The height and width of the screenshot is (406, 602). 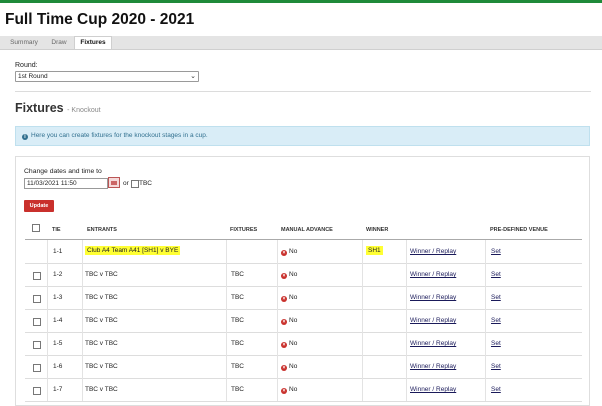 What do you see at coordinates (39, 206) in the screenshot?
I see `update-button: Update` at bounding box center [39, 206].